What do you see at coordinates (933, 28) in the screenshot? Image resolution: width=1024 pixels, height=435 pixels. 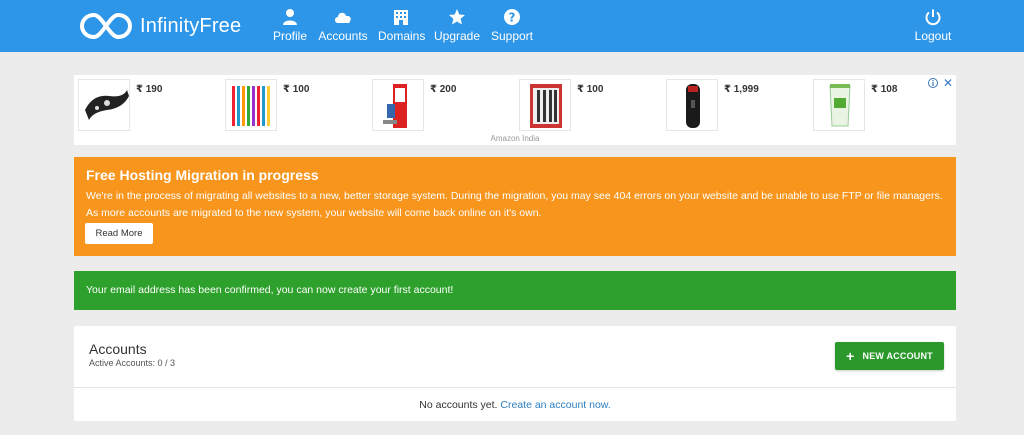 I see `nav-logout: Logout` at bounding box center [933, 28].